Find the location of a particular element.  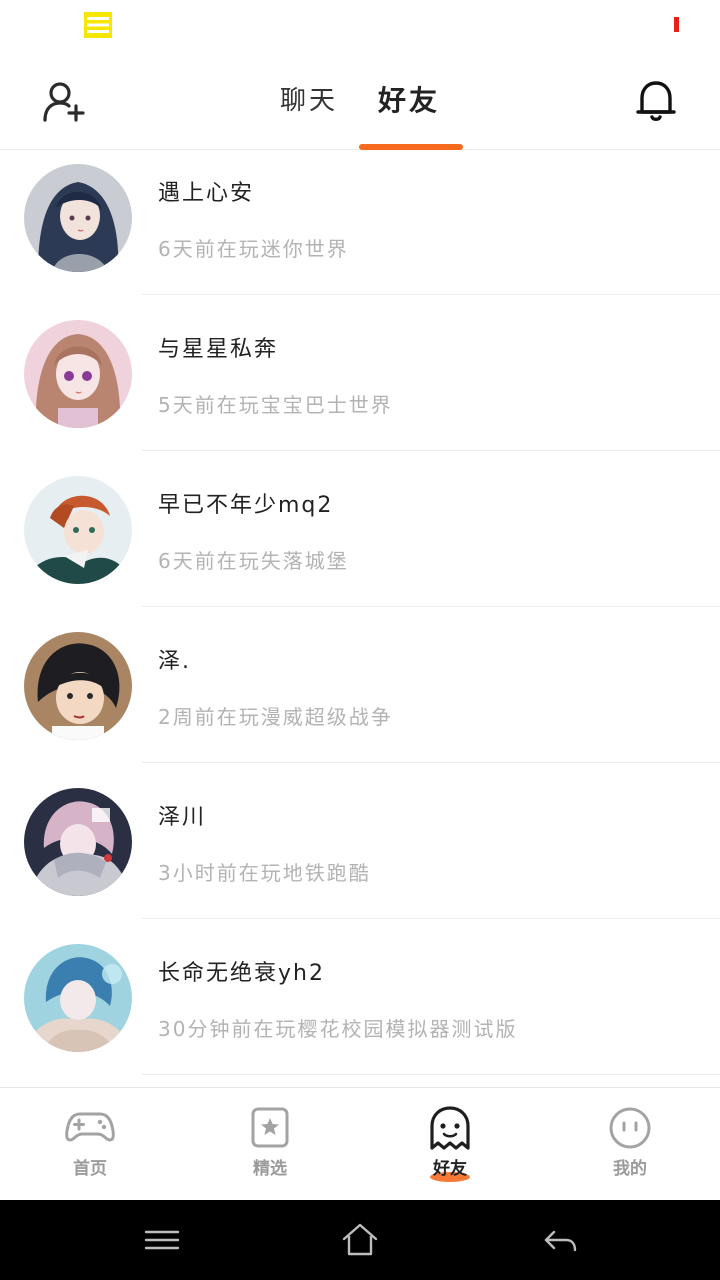

bottom-tab-featured: 精选 is located at coordinates (270, 1144).